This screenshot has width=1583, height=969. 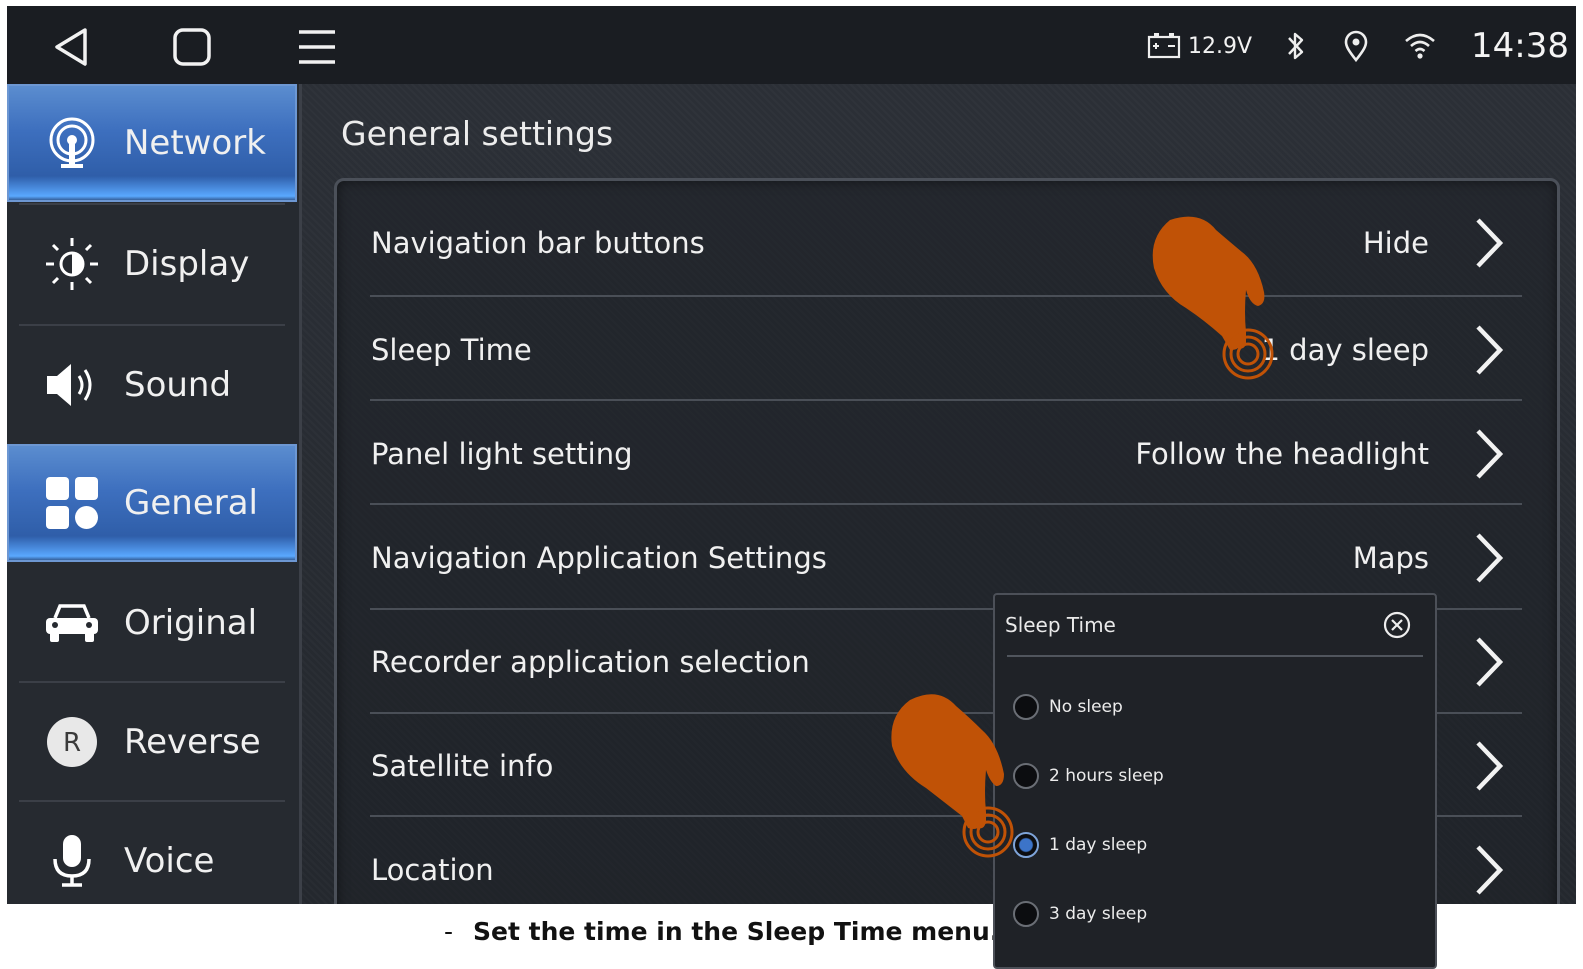 I want to click on option-1-day-sleep: 1 day sleep, so click(x=1080, y=845).